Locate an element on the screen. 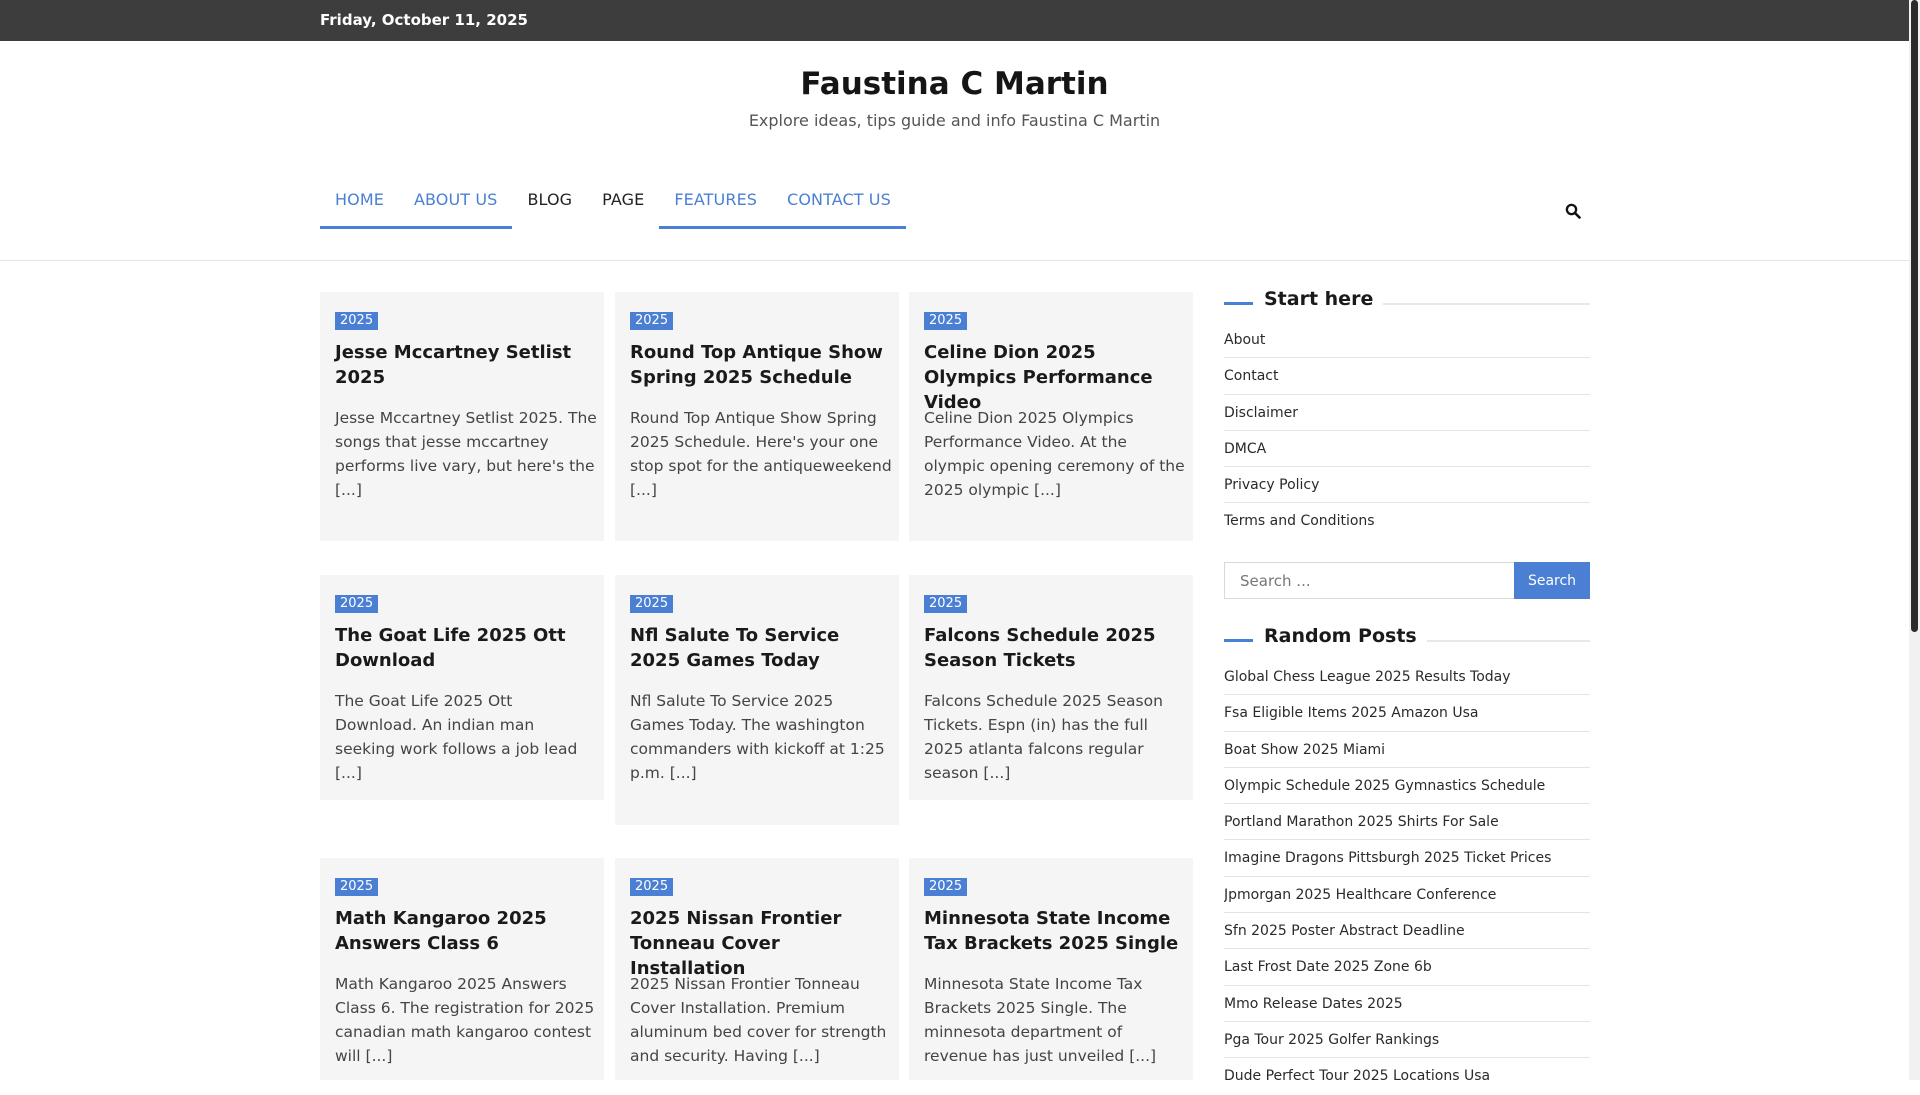 This screenshot has height=1095, width=1920. random-post-link: Pga Tour 2025 Golfer Rankings is located at coordinates (1407, 1040).